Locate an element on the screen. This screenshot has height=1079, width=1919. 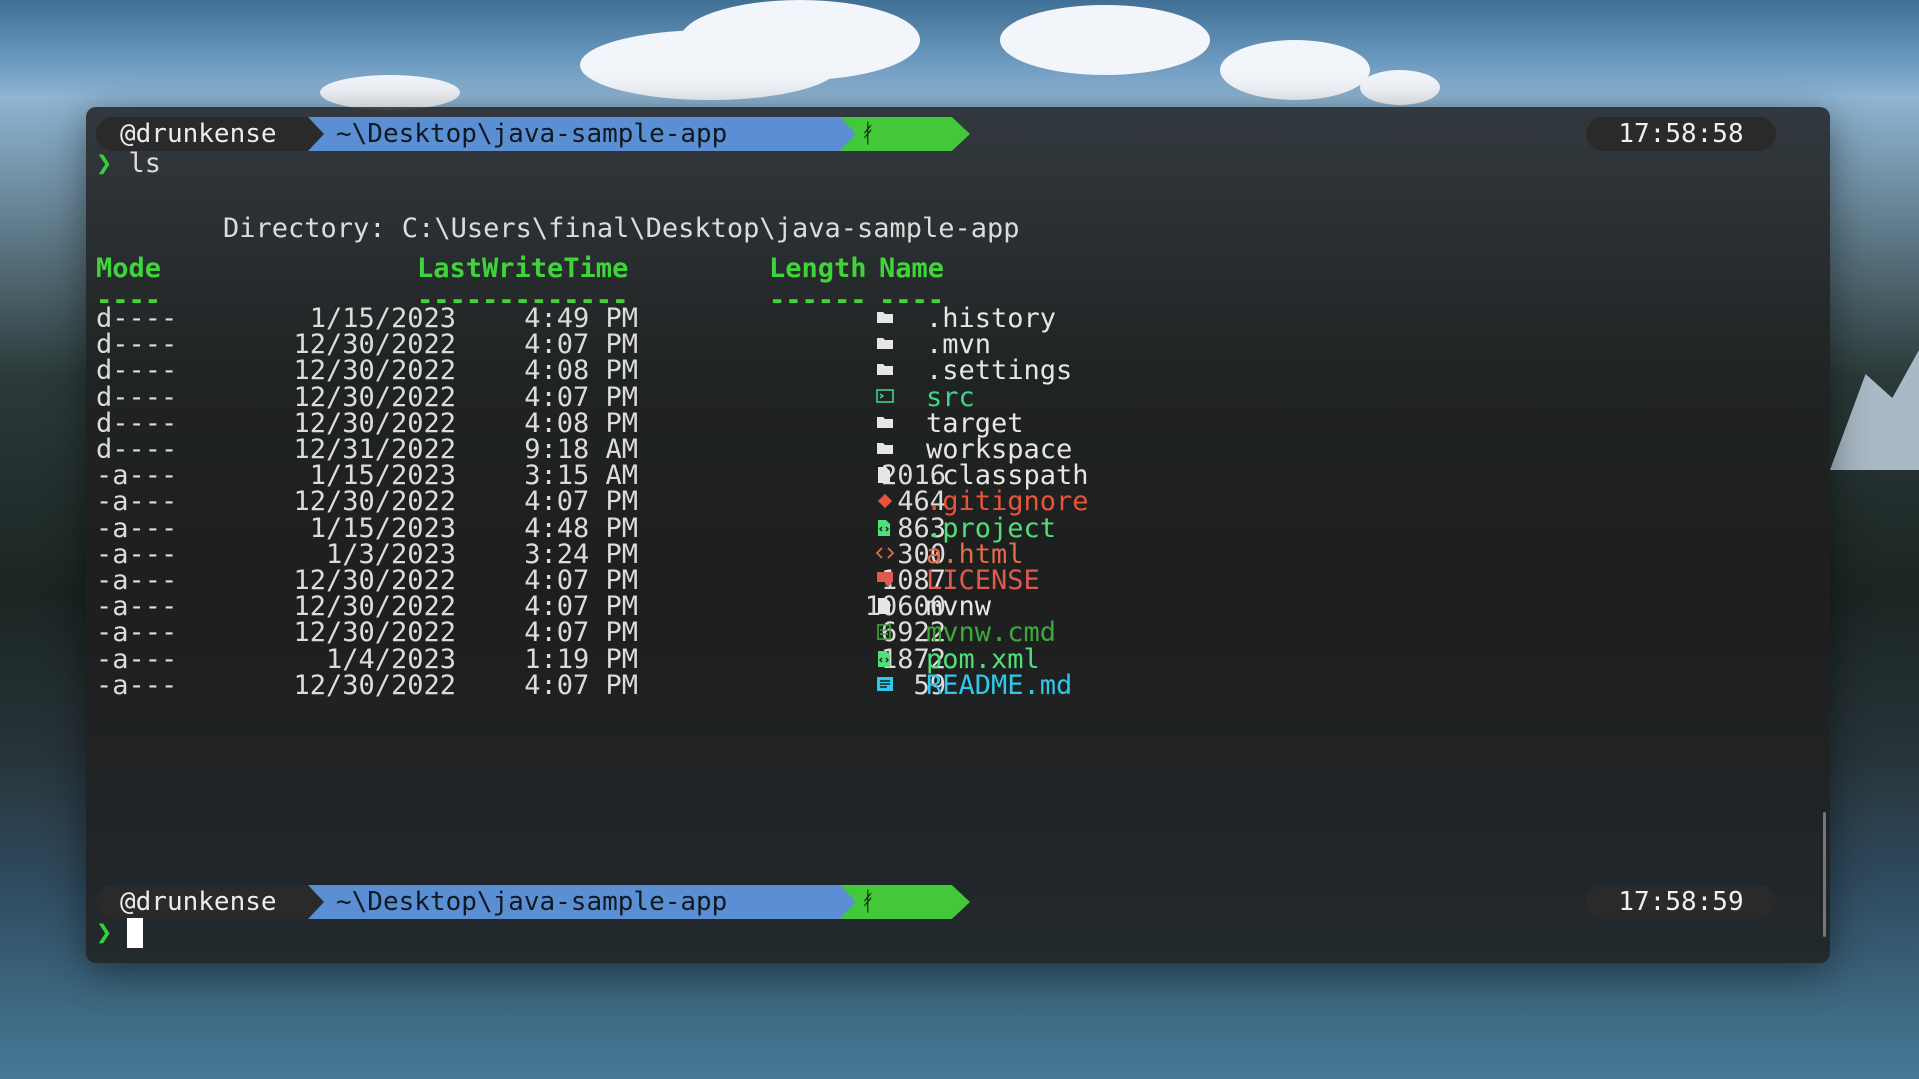
date-cell: 12/30/2022 is located at coordinates (374, 685).